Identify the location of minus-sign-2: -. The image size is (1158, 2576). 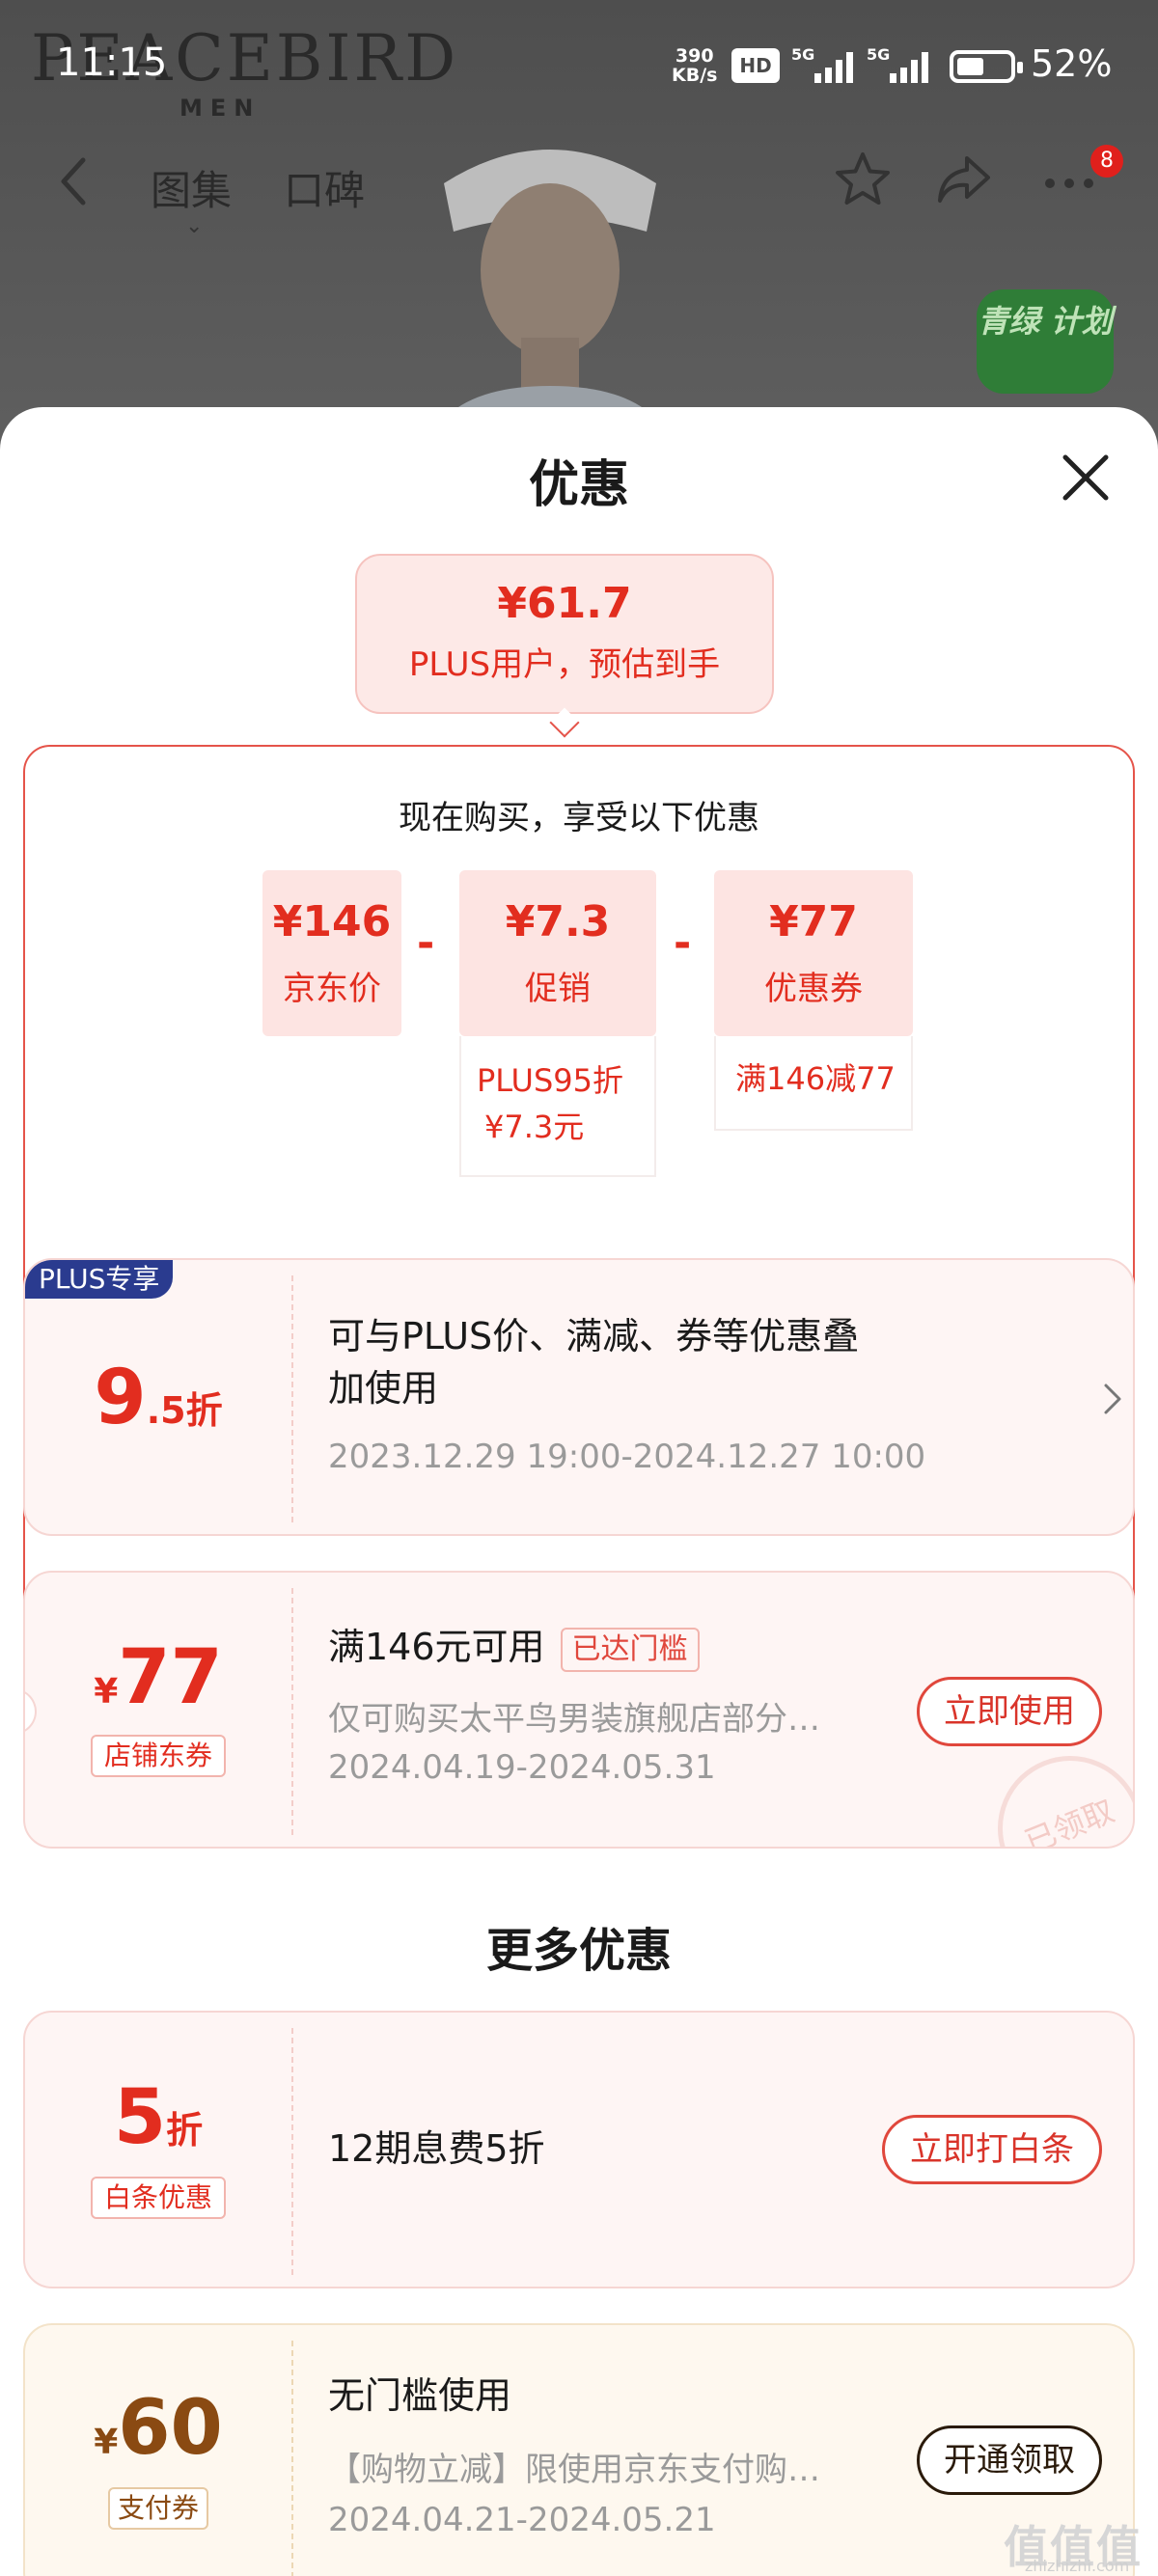
(683, 943).